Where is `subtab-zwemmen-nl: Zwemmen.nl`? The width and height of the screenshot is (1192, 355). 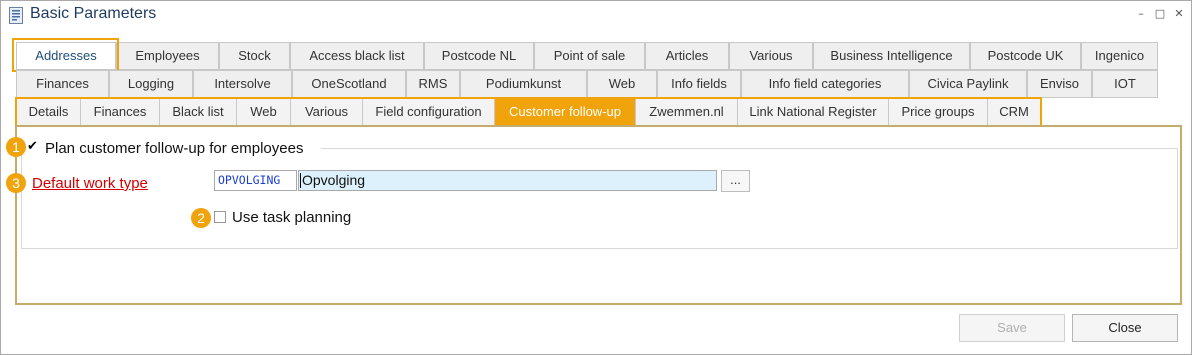
subtab-zwemmen-nl: Zwemmen.nl is located at coordinates (687, 112).